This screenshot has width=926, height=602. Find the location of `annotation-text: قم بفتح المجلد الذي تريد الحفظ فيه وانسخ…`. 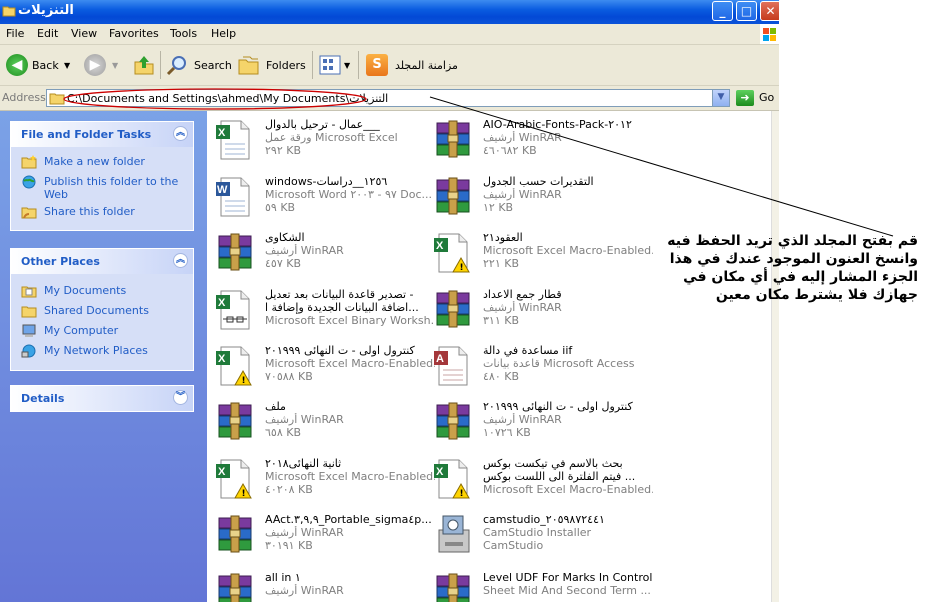

annotation-text: قم بفتح المجلد الذي تريد الحفظ فيه وانسخ… is located at coordinates (792, 268).